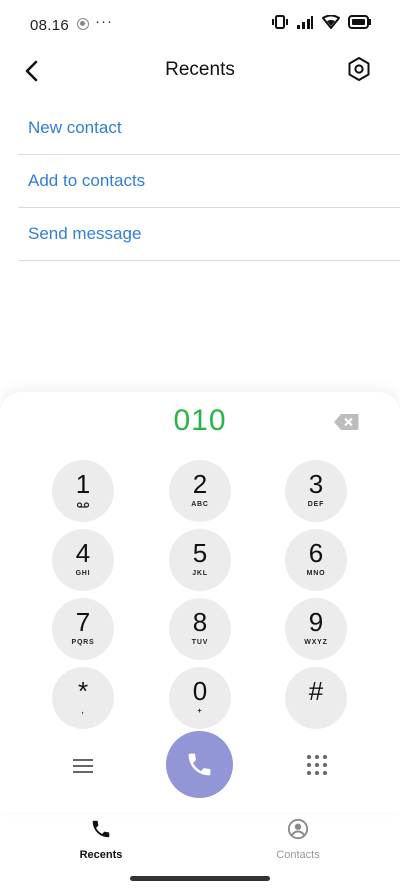 This screenshot has width=400, height=888. What do you see at coordinates (316, 642) in the screenshot?
I see `key-letters: WXYZ` at bounding box center [316, 642].